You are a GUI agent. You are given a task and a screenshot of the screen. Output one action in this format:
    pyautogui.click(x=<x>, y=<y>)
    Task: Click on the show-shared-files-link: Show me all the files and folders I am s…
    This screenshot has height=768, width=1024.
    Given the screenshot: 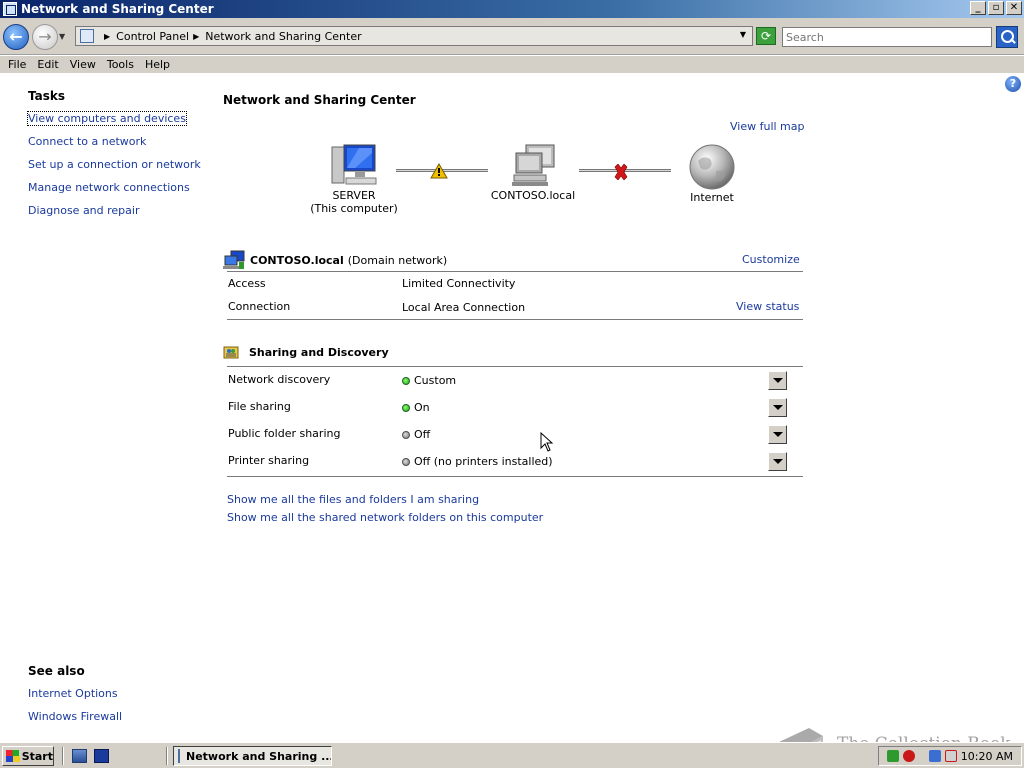 What is the action you would take?
    pyautogui.click(x=353, y=499)
    